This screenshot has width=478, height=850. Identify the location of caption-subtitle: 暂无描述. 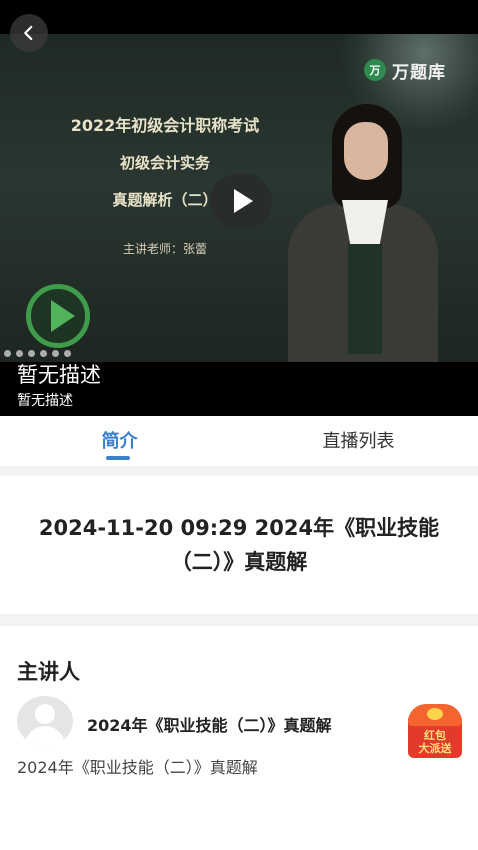
(45, 401).